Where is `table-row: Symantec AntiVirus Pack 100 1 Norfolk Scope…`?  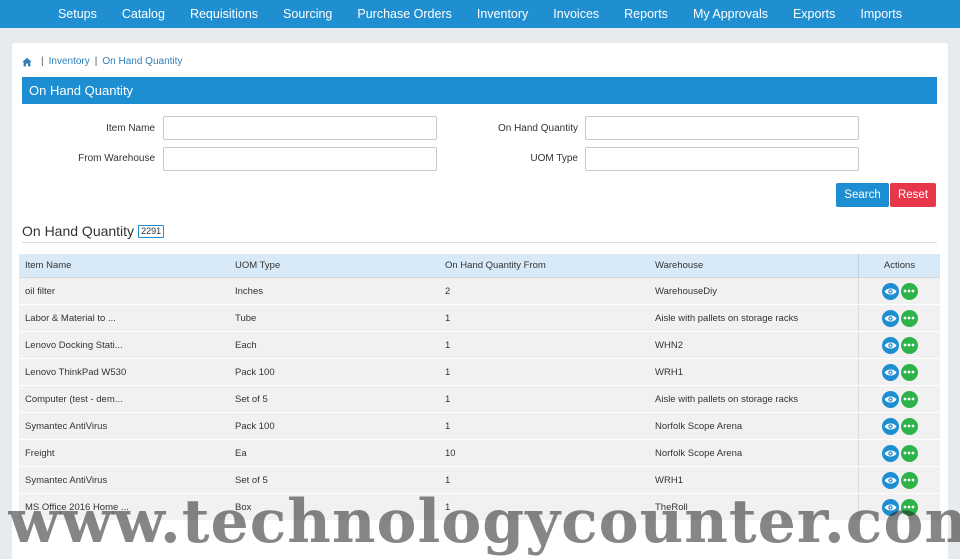
table-row: Symantec AntiVirus Pack 100 1 Norfolk Scope… is located at coordinates (479, 426).